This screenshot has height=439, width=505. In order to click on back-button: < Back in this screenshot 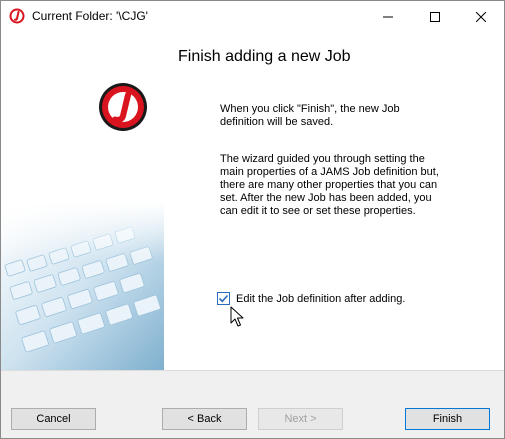, I will do `click(204, 419)`.